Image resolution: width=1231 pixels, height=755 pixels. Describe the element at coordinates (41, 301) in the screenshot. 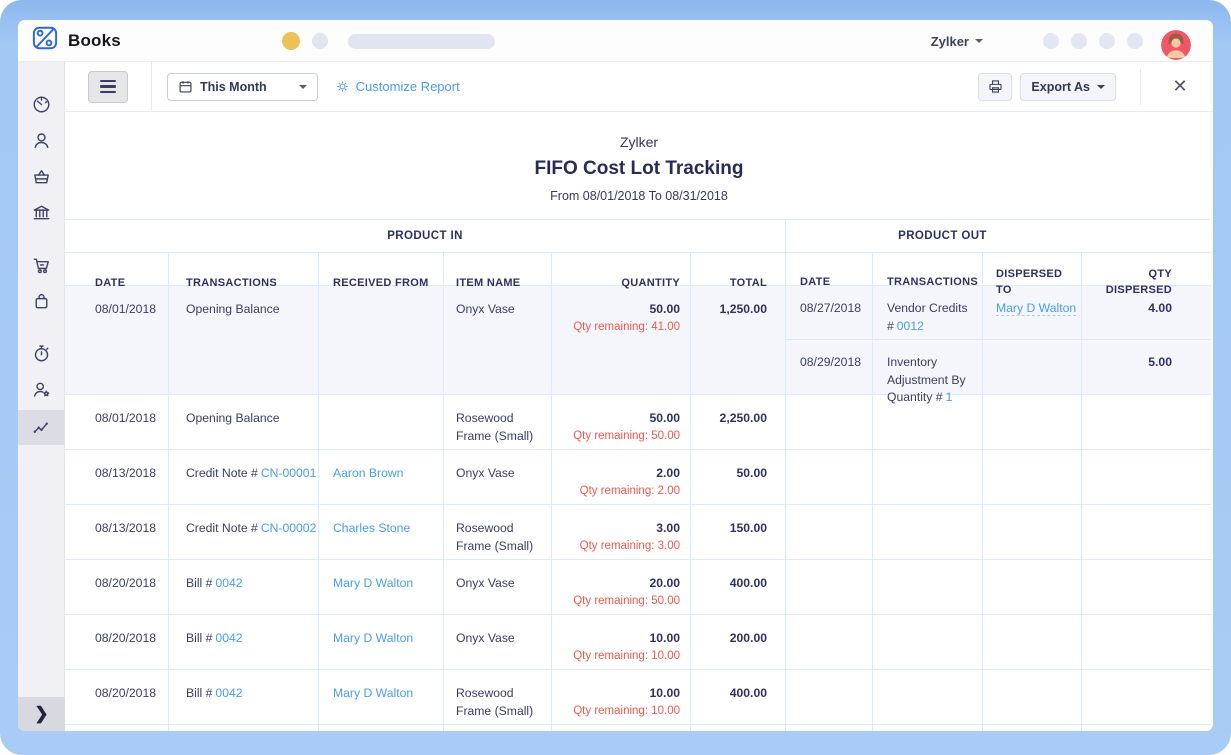

I see `sidebar-item-purchases` at that location.